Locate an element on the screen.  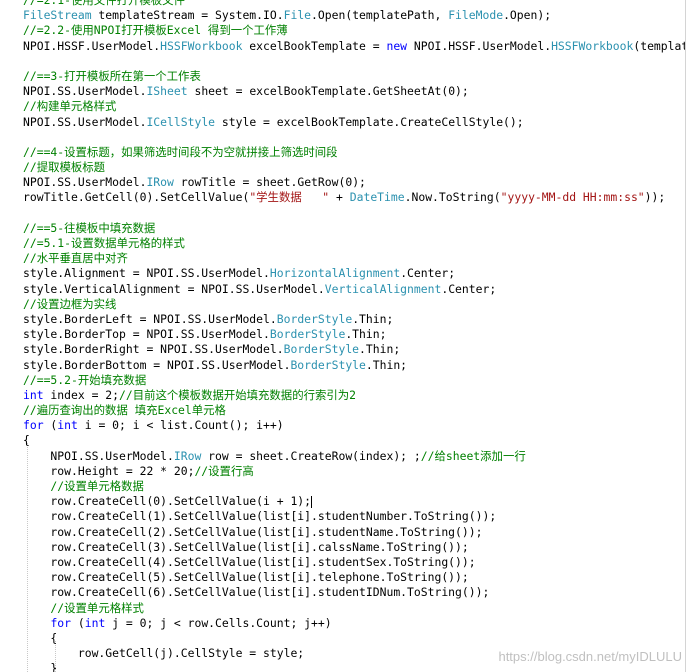
code-token: NPOI.SS.UserModel. is located at coordinates (85, 91).